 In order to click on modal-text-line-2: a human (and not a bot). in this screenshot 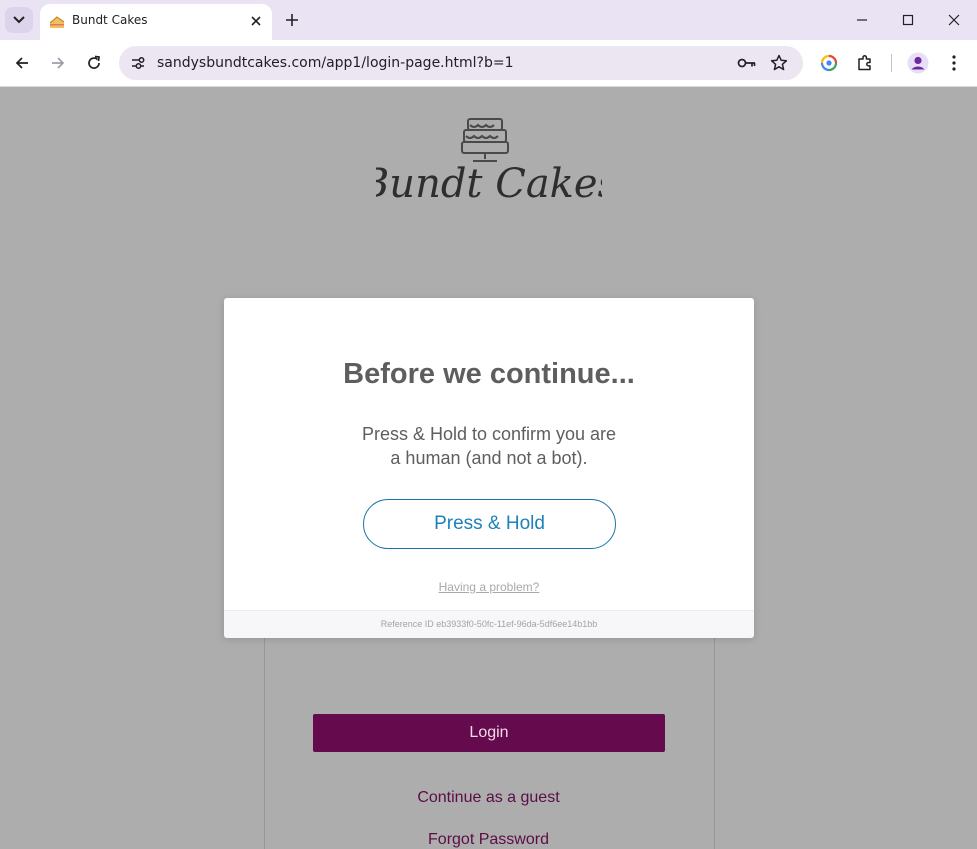, I will do `click(489, 458)`.